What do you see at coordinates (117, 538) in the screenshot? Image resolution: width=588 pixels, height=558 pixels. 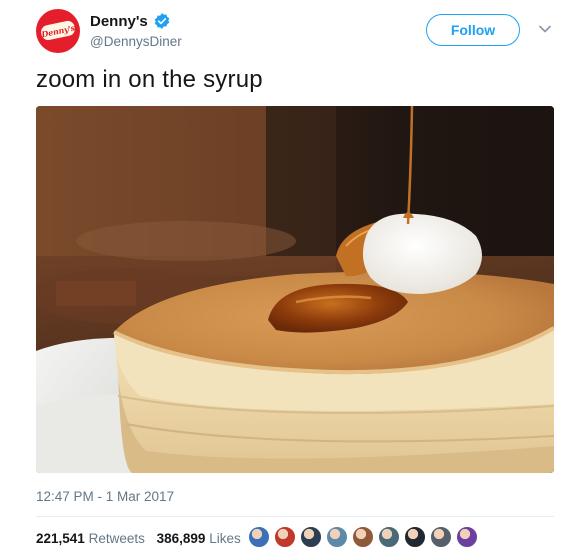 I see `retweets-label: Retweets` at bounding box center [117, 538].